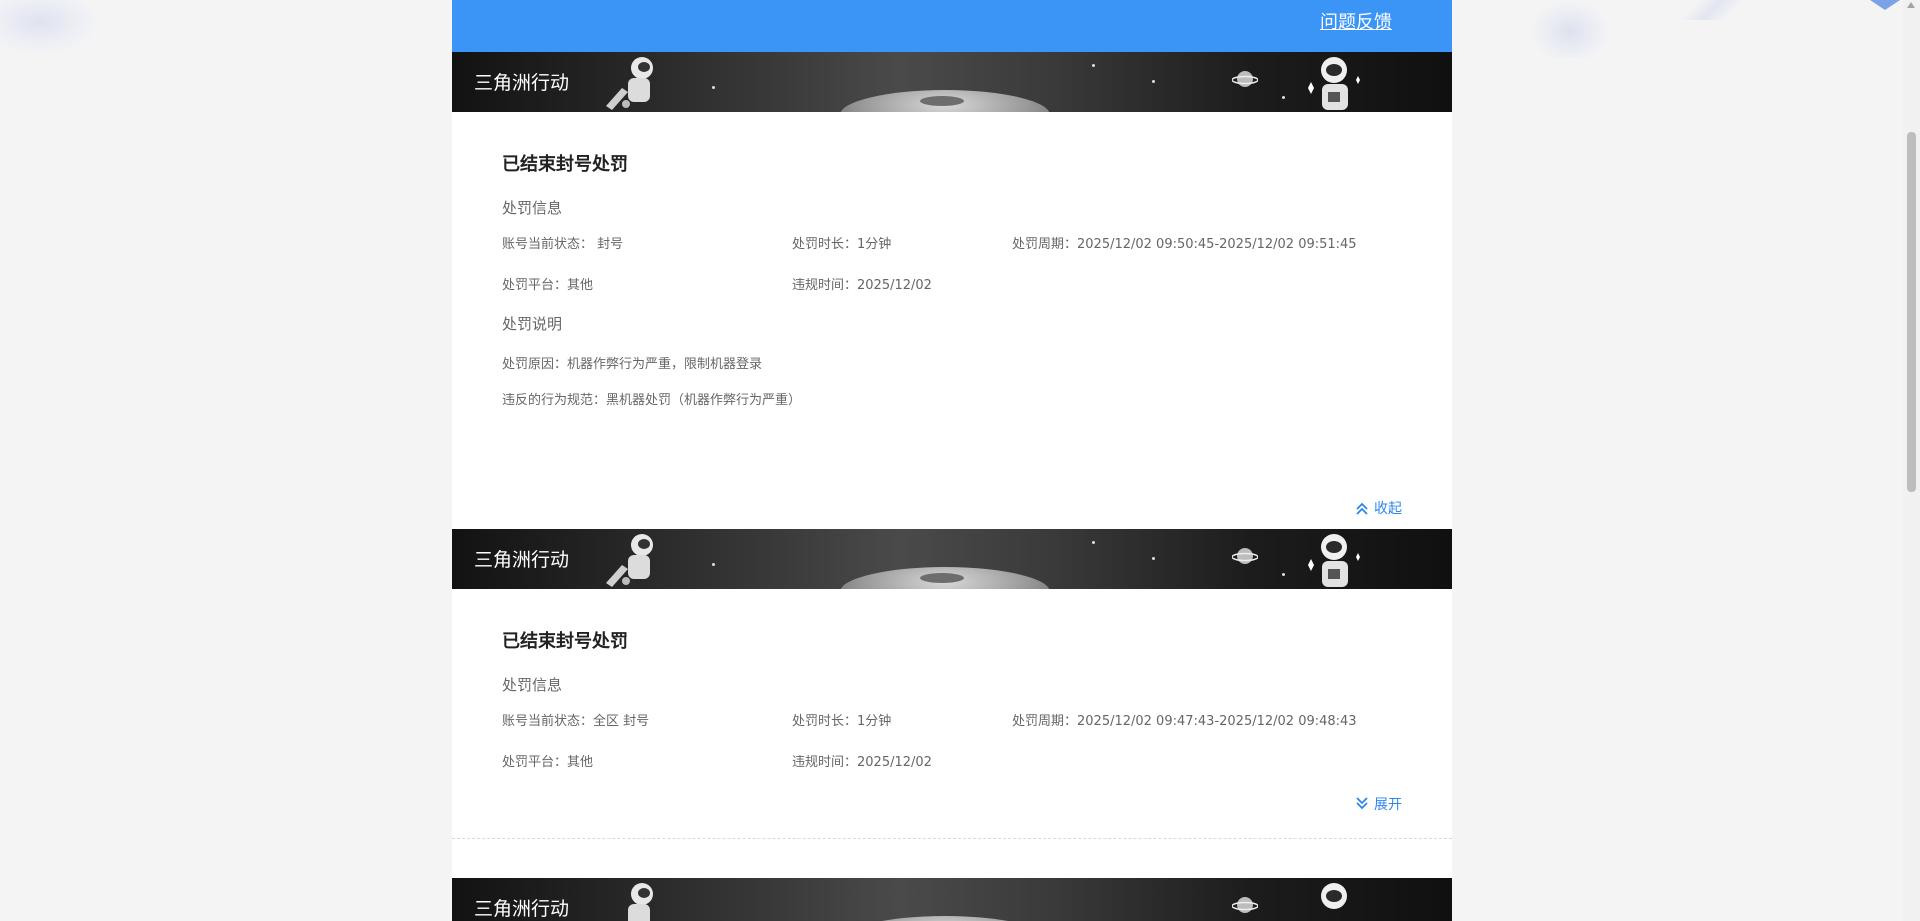  I want to click on account-status: 账号当前状态： 封号, so click(563, 244).